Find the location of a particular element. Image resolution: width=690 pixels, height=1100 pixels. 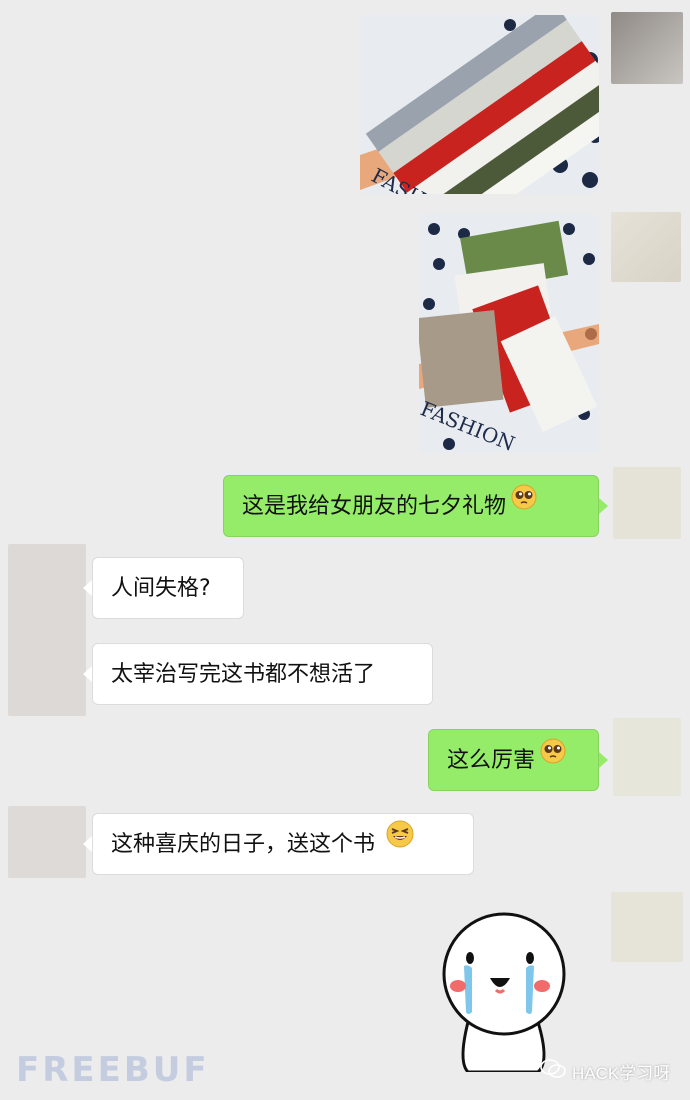

photo-message-books-1: FASHION is located at coordinates (479, 104).